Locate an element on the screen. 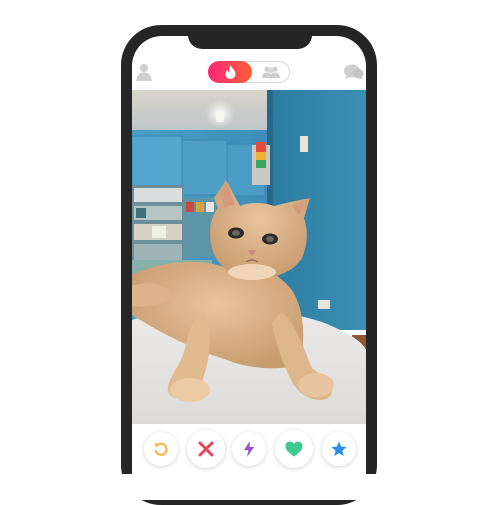 This screenshot has width=500, height=505. lightning-icon is located at coordinates (249, 449).